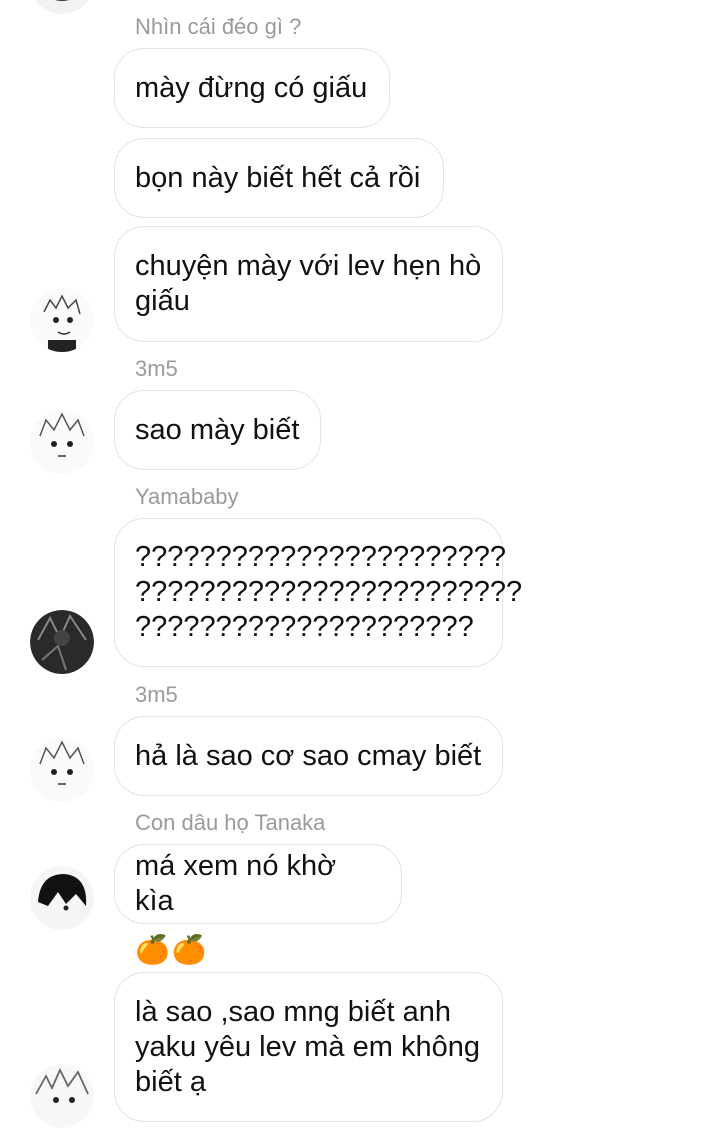 Image resolution: width=720 pixels, height=1133 pixels. I want to click on message-bubble: má xem nó khờ kìa, so click(258, 884).